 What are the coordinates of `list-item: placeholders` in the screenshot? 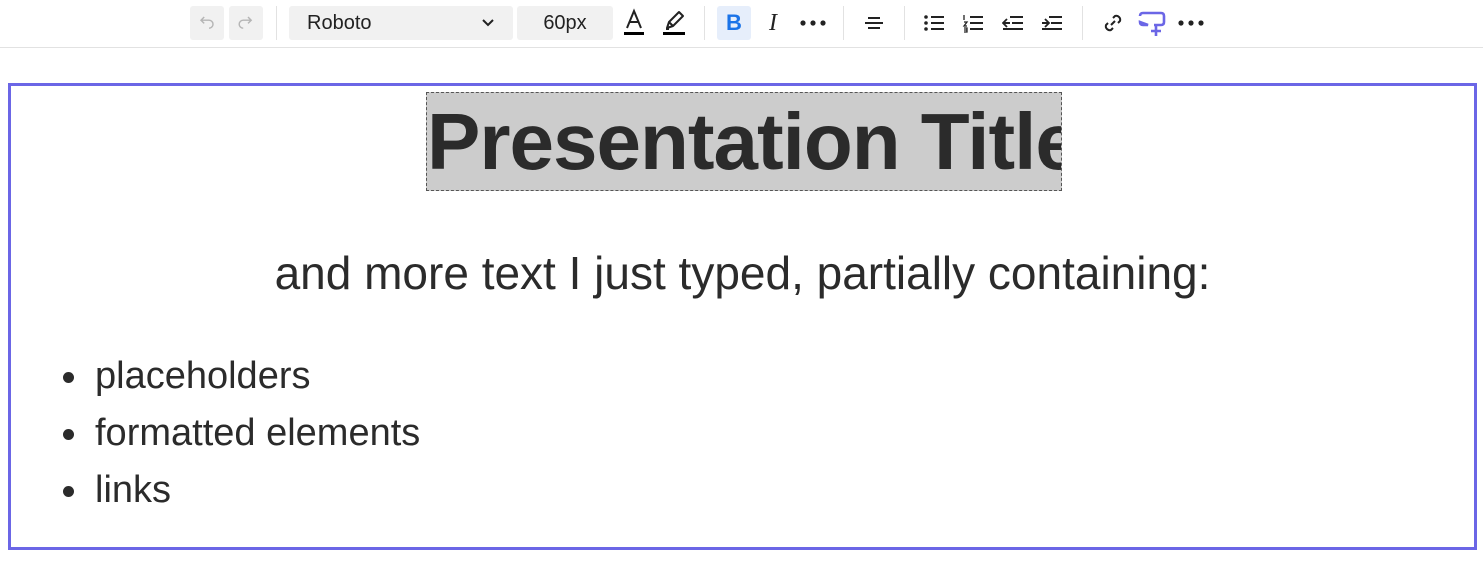 It's located at (238, 376).